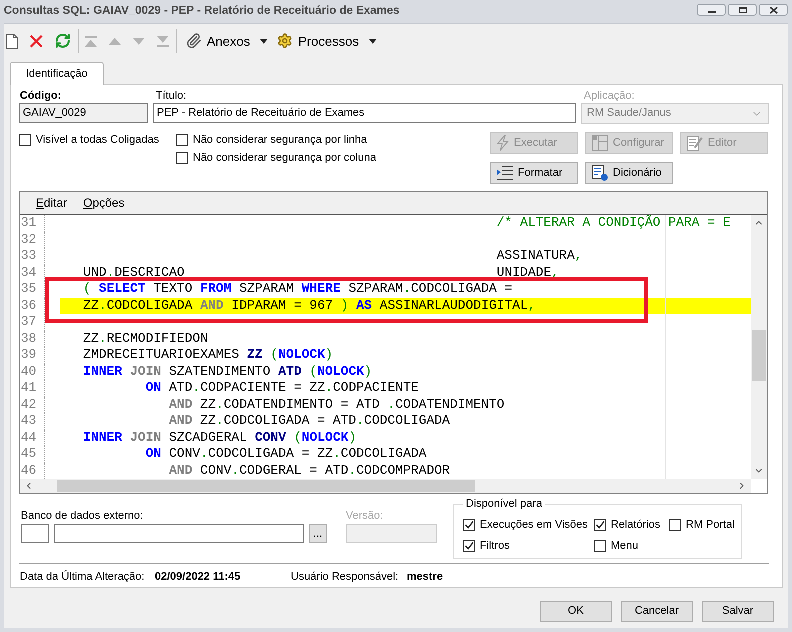  Describe the element at coordinates (503, 143) in the screenshot. I see `lightning-icon` at that location.